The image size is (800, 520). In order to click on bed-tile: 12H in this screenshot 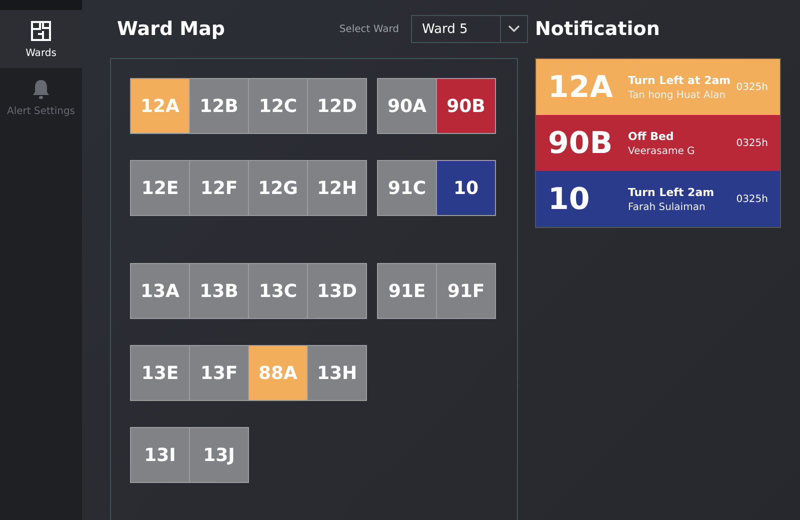, I will do `click(337, 188)`.